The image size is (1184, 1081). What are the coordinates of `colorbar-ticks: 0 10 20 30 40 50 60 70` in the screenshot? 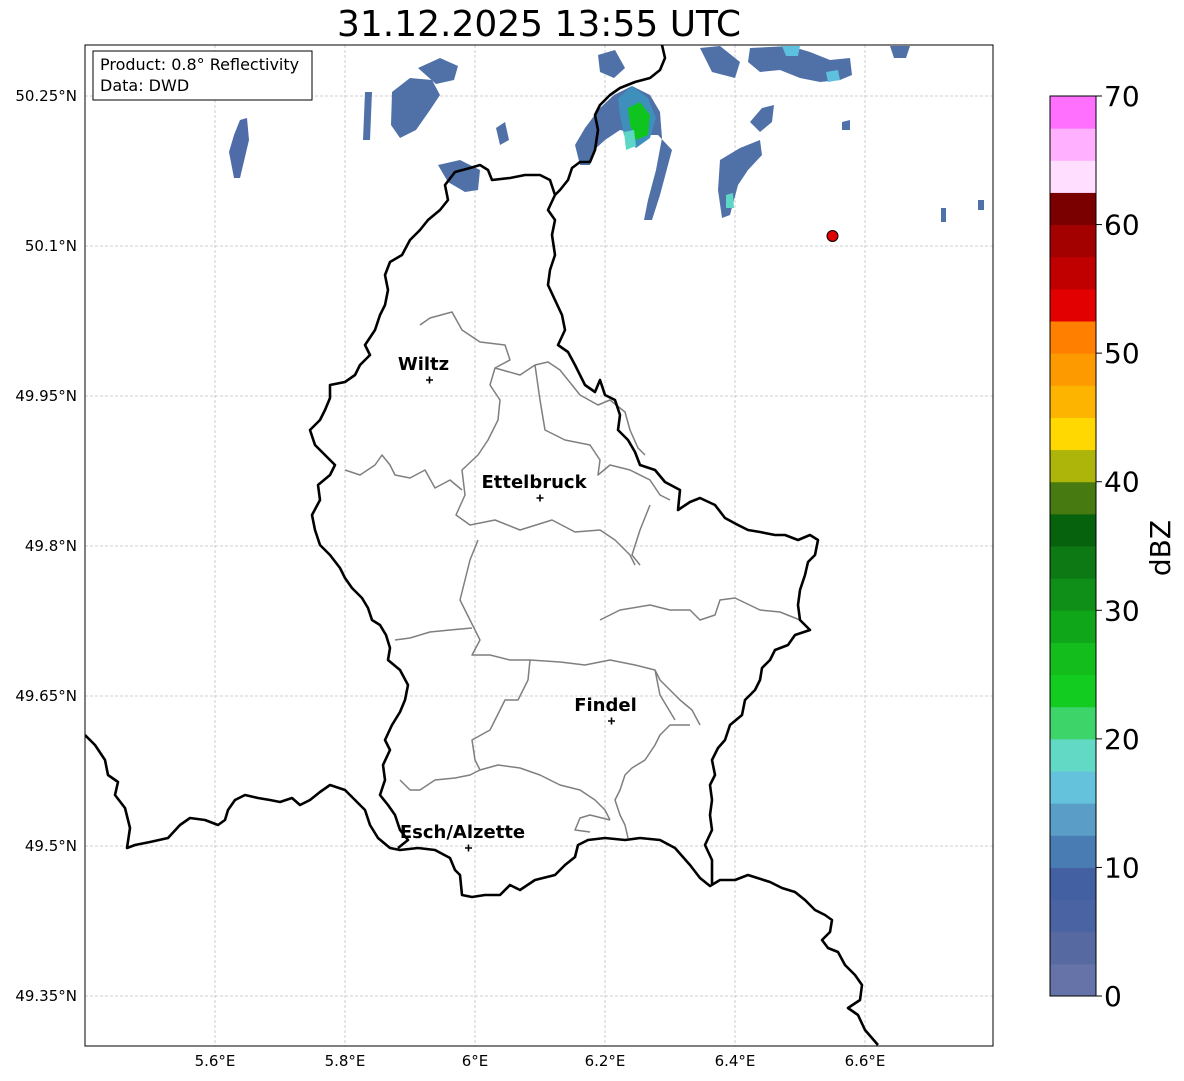 It's located at (1118, 546).